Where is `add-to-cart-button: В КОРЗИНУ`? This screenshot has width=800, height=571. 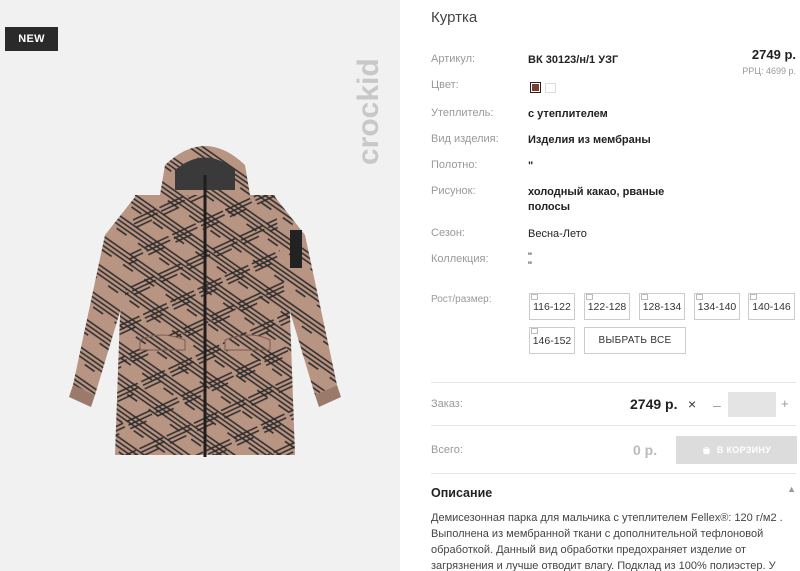
add-to-cart-button: В КОРЗИНУ is located at coordinates (736, 450).